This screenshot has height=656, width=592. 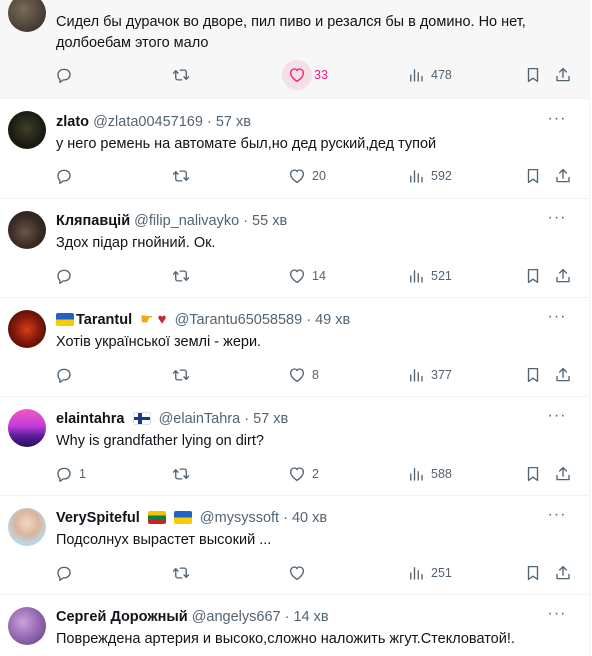 What do you see at coordinates (328, 320) in the screenshot?
I see `tweet-time: · 49 хв` at bounding box center [328, 320].